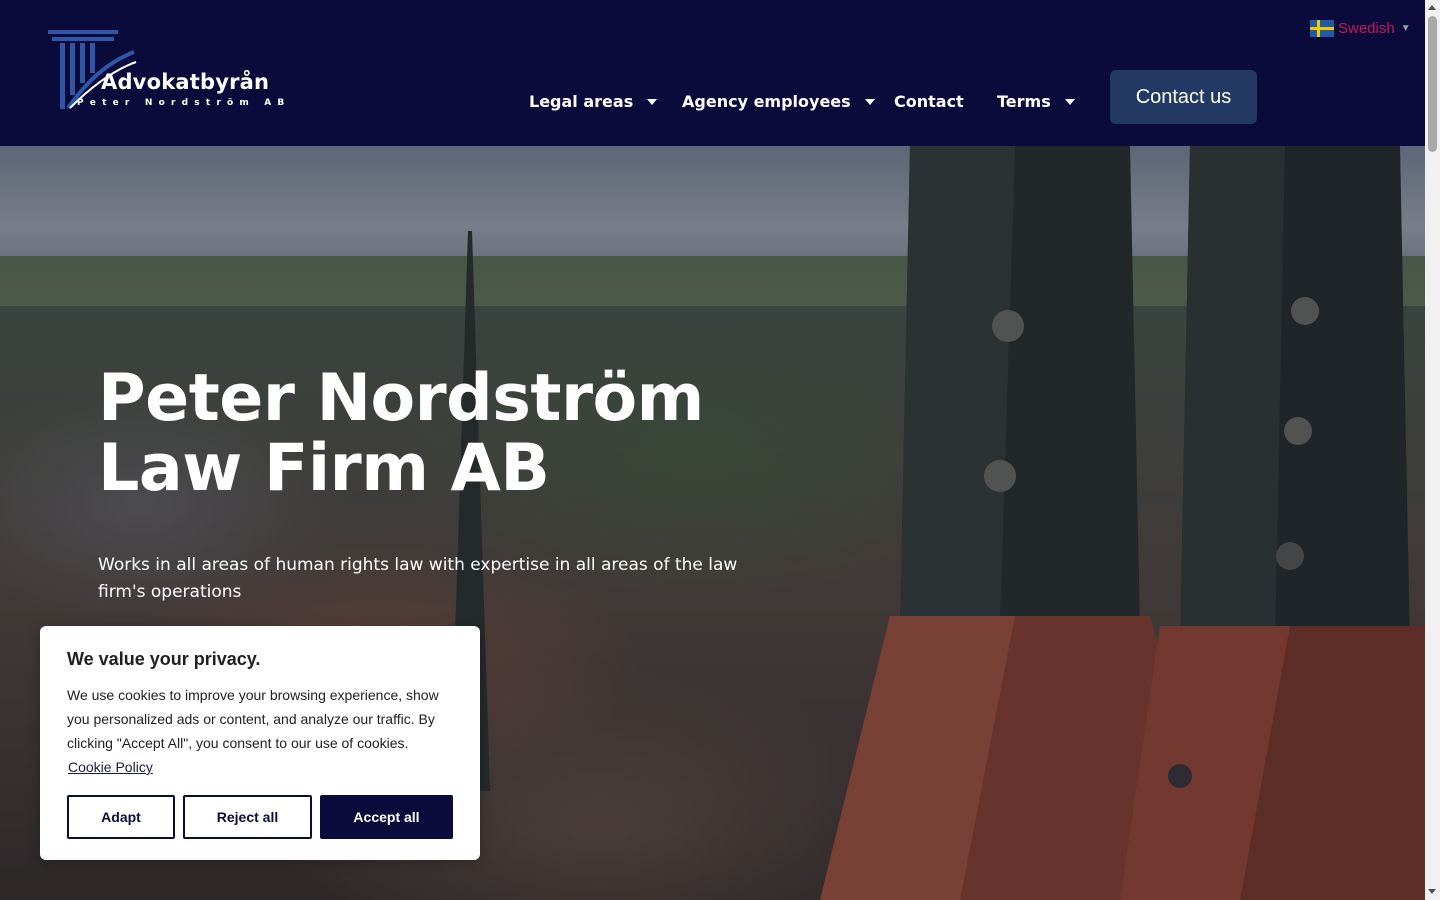 This screenshot has width=1440, height=900. What do you see at coordinates (766, 101) in the screenshot?
I see `nav-item-label: Agency employees` at bounding box center [766, 101].